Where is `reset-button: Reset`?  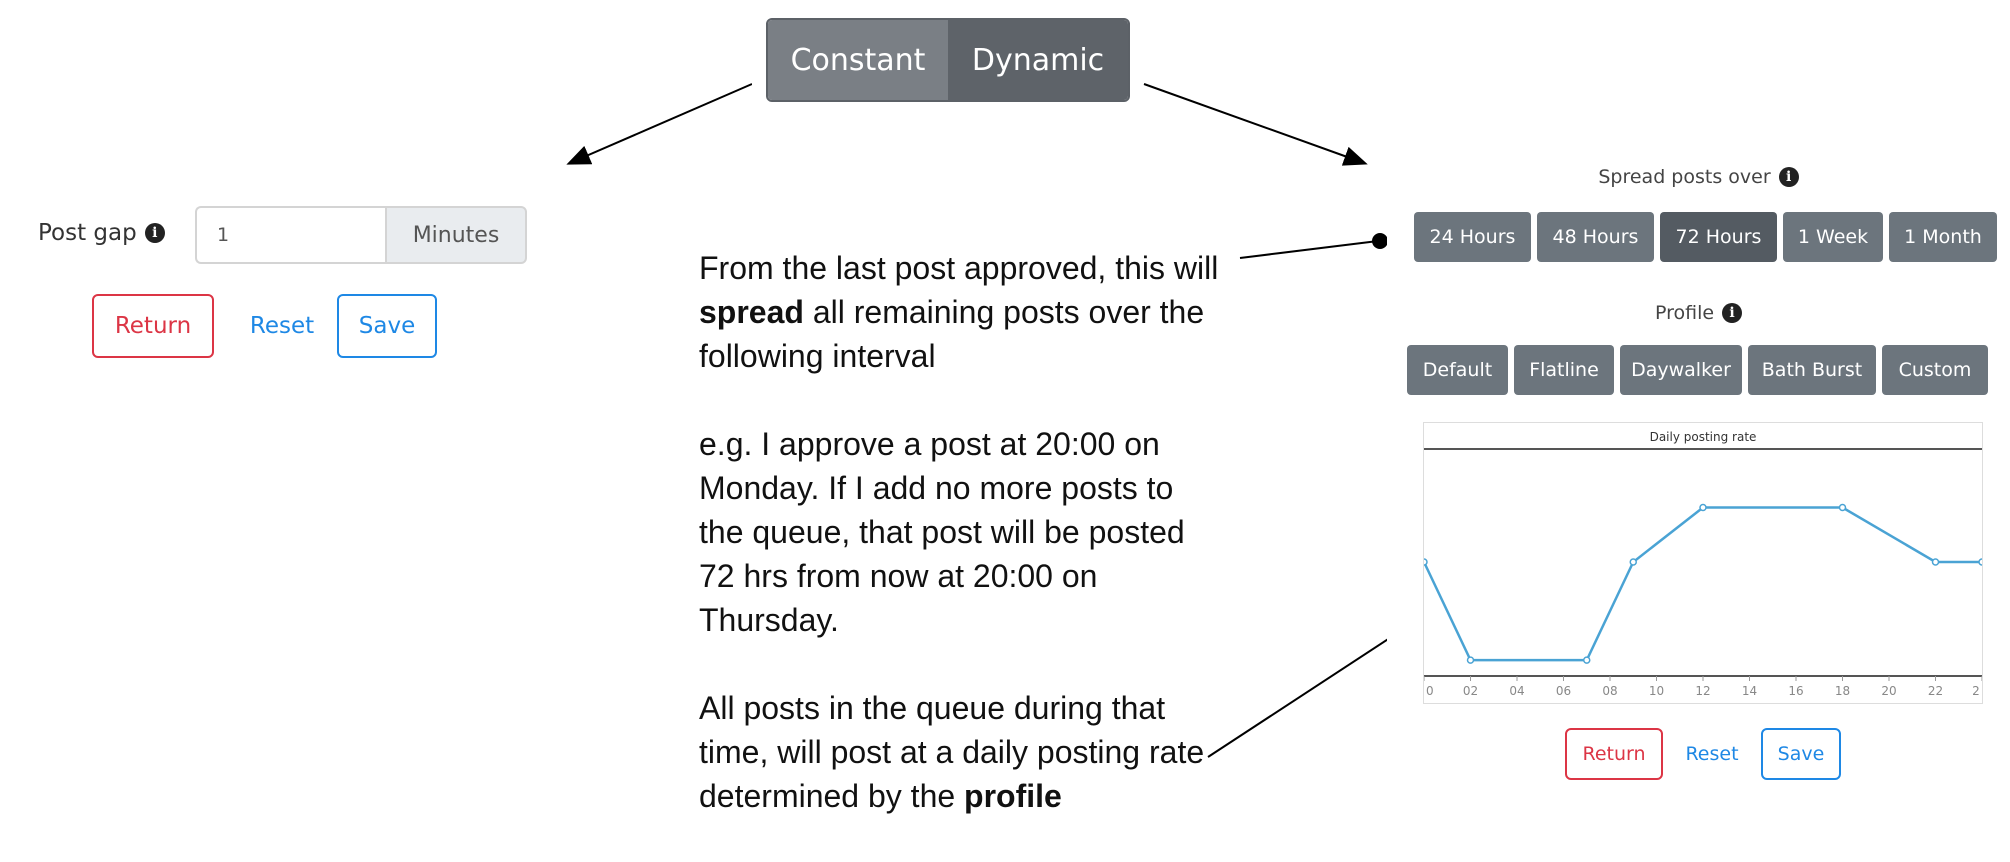
reset-button: Reset is located at coordinates (282, 326).